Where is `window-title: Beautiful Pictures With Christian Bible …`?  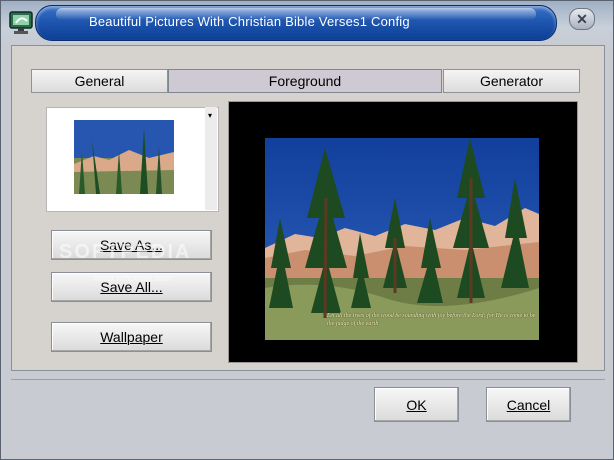 window-title: Beautiful Pictures With Christian Bible … is located at coordinates (249, 21).